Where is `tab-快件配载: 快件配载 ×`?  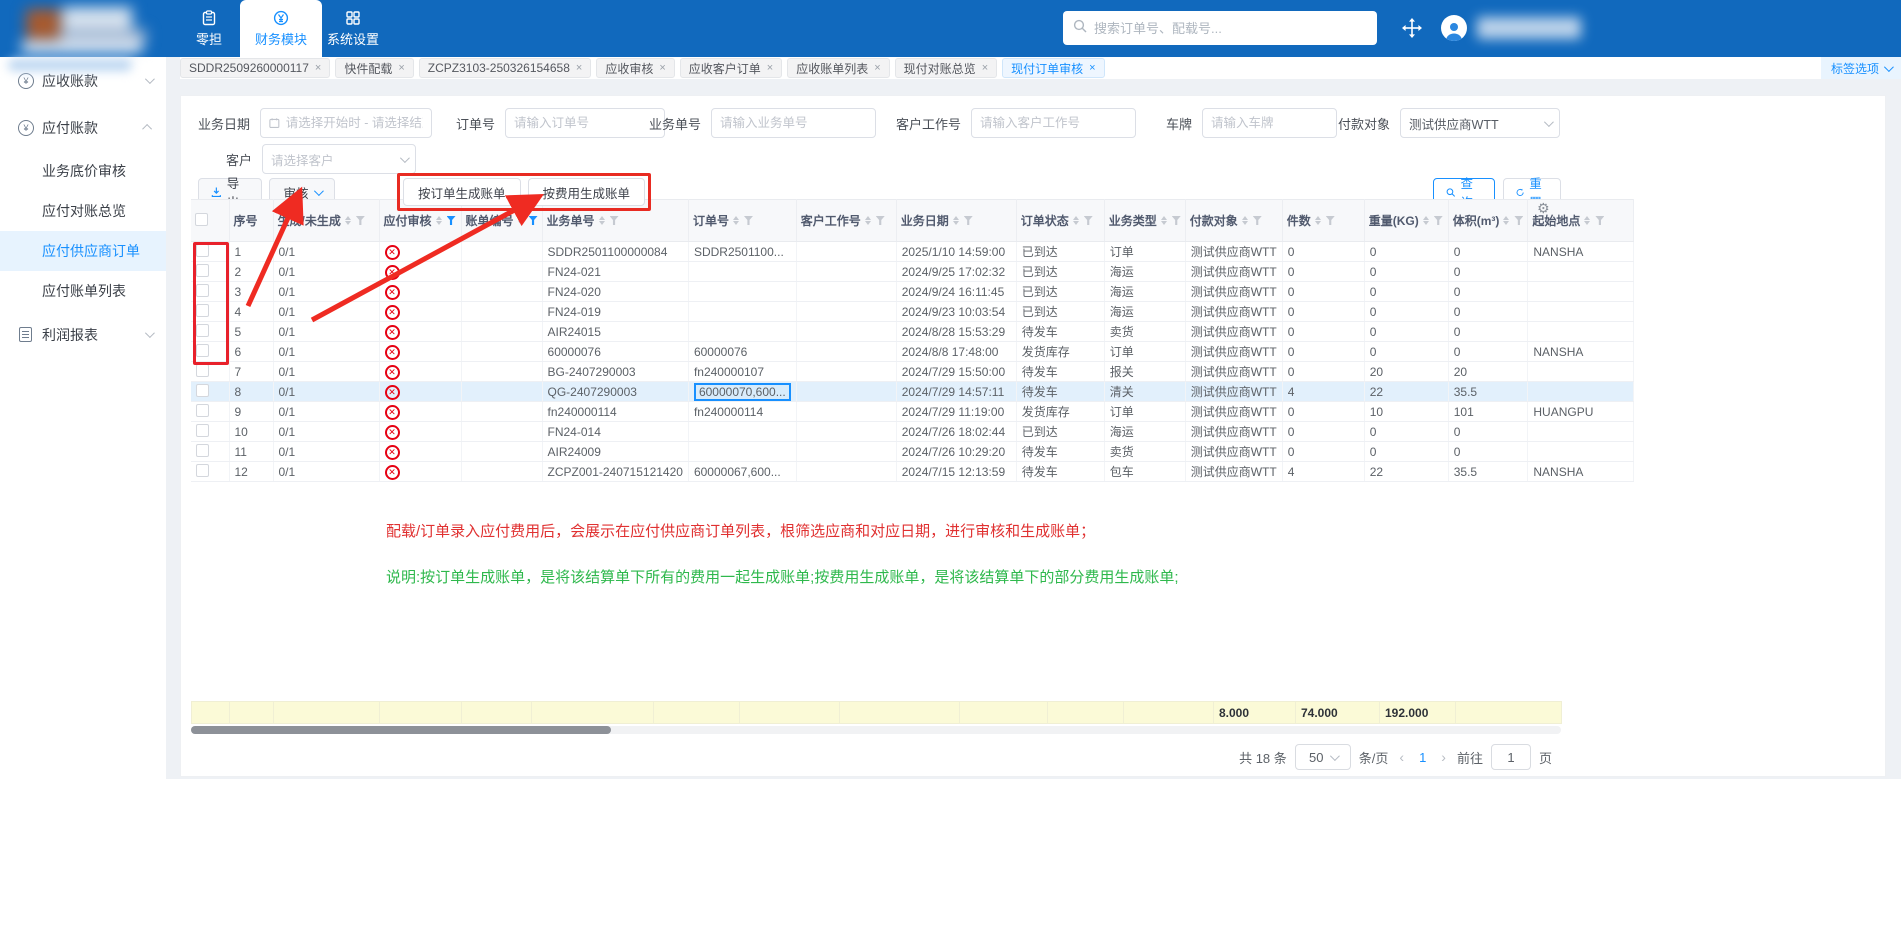
tab-快件配载: 快件配载 × is located at coordinates (374, 68).